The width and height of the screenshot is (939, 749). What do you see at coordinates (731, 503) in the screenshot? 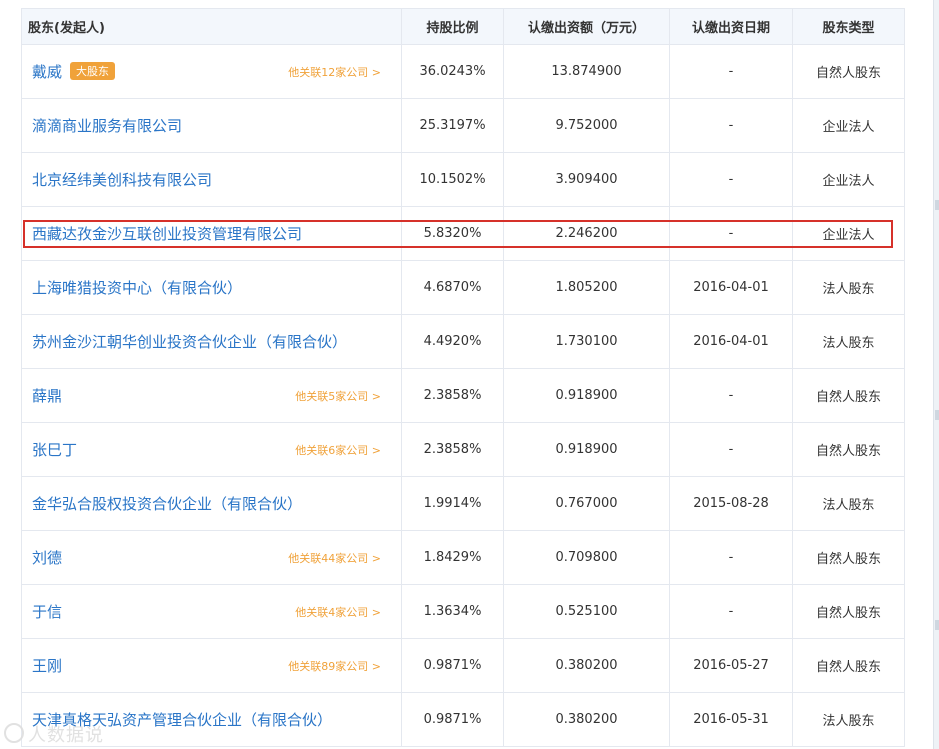
I see `cell-date: 2015-08-28` at bounding box center [731, 503].